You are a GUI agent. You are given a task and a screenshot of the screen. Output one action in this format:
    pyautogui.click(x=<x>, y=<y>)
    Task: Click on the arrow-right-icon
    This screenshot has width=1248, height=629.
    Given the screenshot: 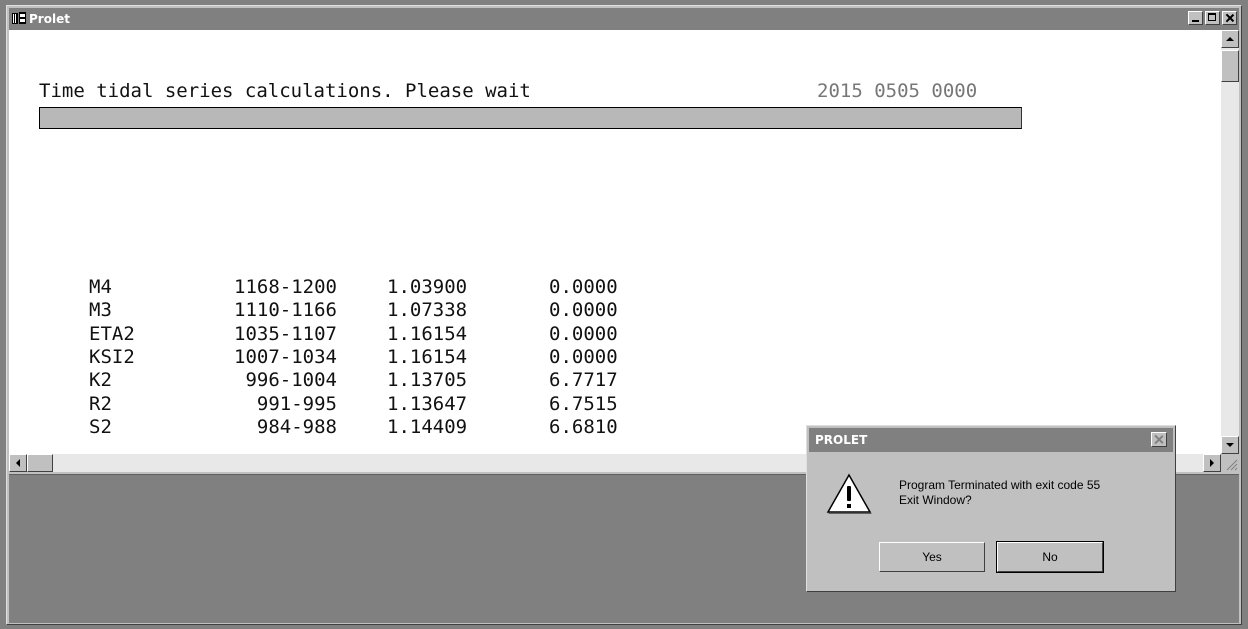 What is the action you would take?
    pyautogui.click(x=1212, y=463)
    